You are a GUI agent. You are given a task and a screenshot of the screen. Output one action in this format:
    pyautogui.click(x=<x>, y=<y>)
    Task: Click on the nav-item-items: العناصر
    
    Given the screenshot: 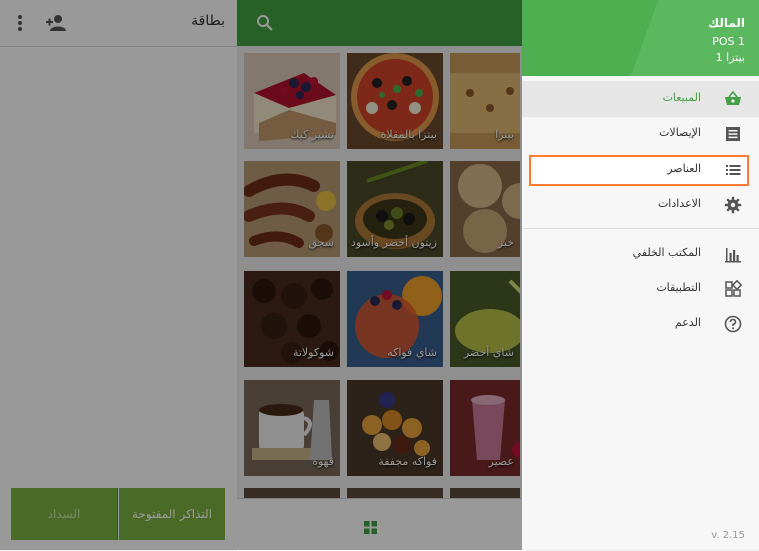 What is the action you would take?
    pyautogui.click(x=640, y=170)
    